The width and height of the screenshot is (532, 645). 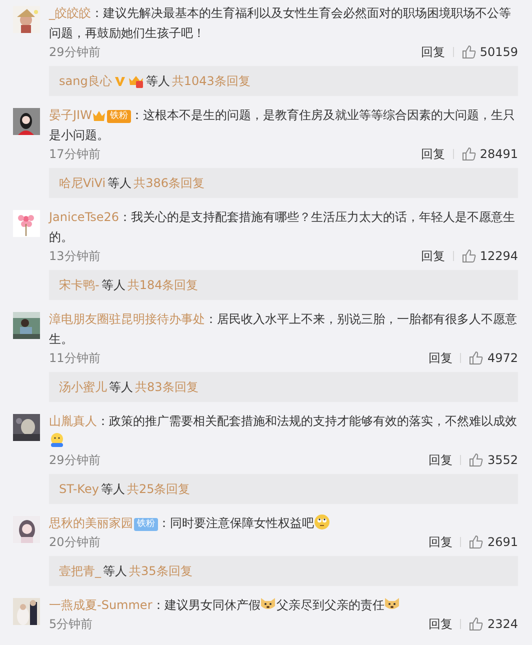 What do you see at coordinates (499, 154) in the screenshot?
I see `like-count: 28491` at bounding box center [499, 154].